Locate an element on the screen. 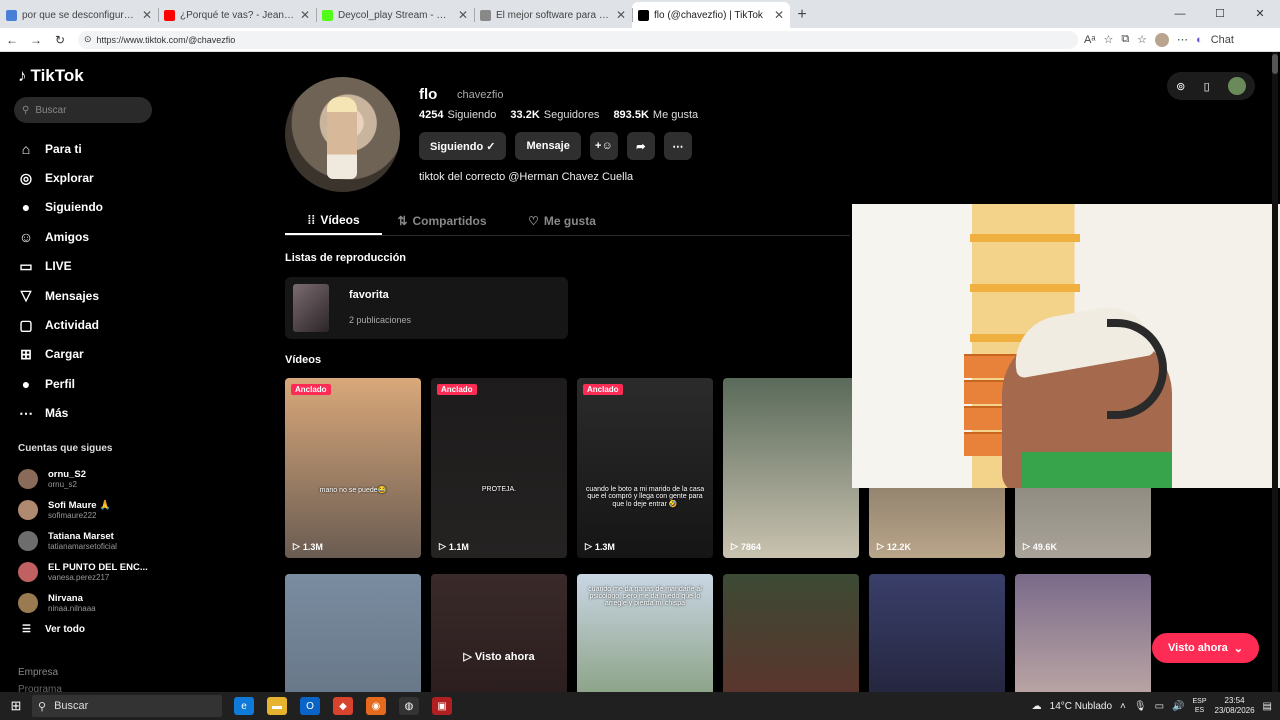  forward-icon: → is located at coordinates (36, 40).